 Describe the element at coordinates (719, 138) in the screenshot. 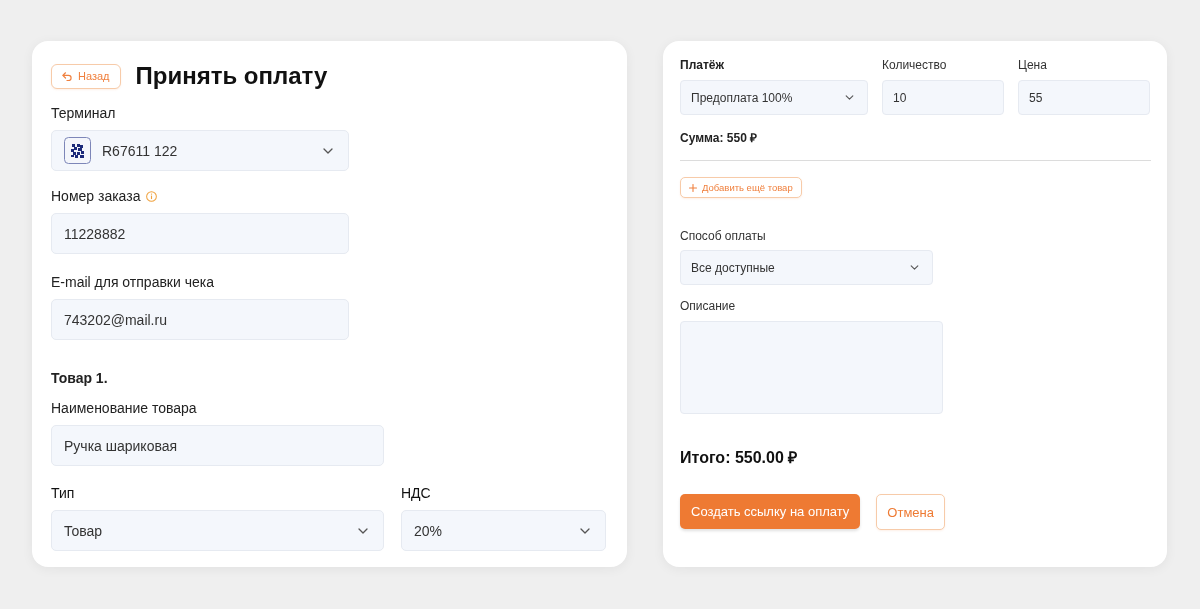

I see `sum-text: Сумма: 550 ₽` at that location.